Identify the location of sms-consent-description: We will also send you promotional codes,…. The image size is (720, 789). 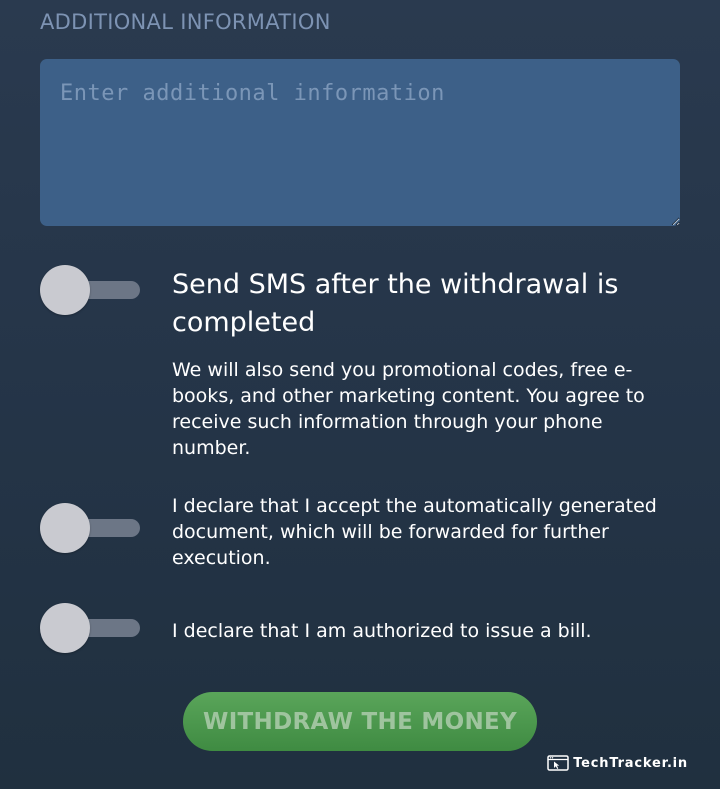
(408, 409).